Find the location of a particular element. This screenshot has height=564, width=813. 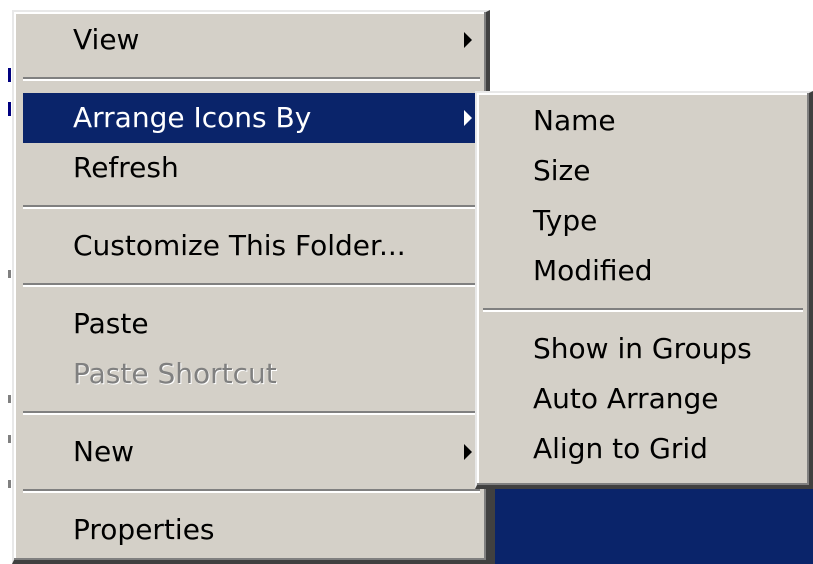

menu-item-refresh: Refresh is located at coordinates (251, 168).